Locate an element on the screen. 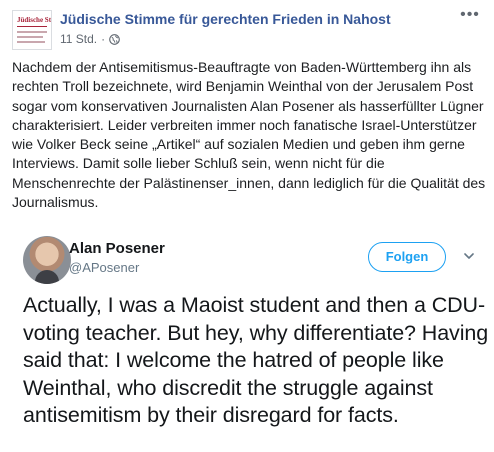  logo-divider is located at coordinates (32, 26).